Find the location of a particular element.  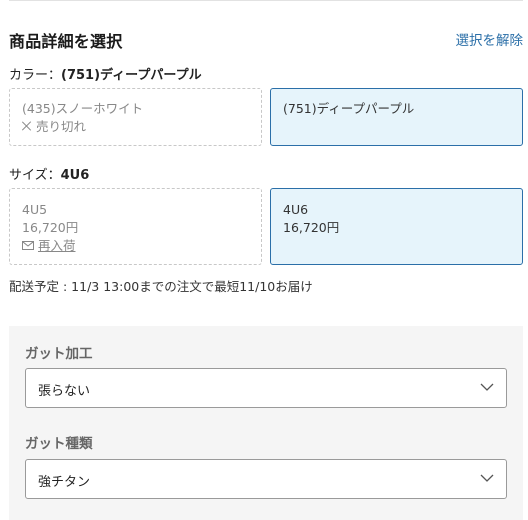

color-selected-value: (751)ディープパープル is located at coordinates (131, 75).